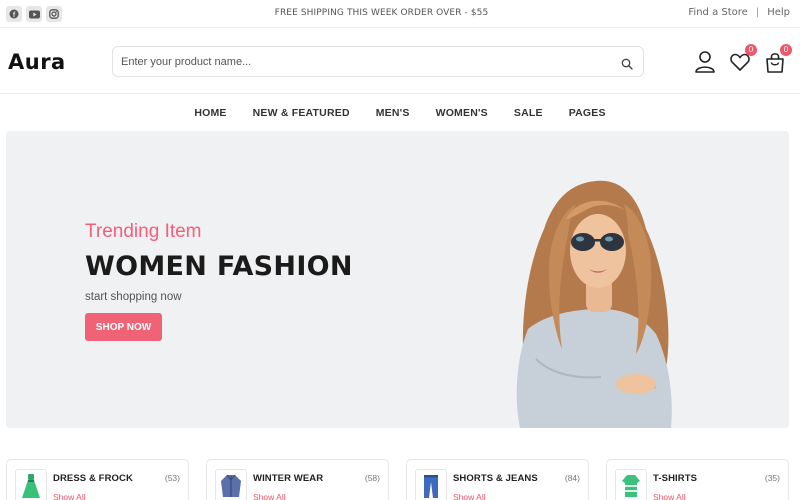 The image size is (800, 500). What do you see at coordinates (37, 62) in the screenshot?
I see `logo: Aura` at bounding box center [37, 62].